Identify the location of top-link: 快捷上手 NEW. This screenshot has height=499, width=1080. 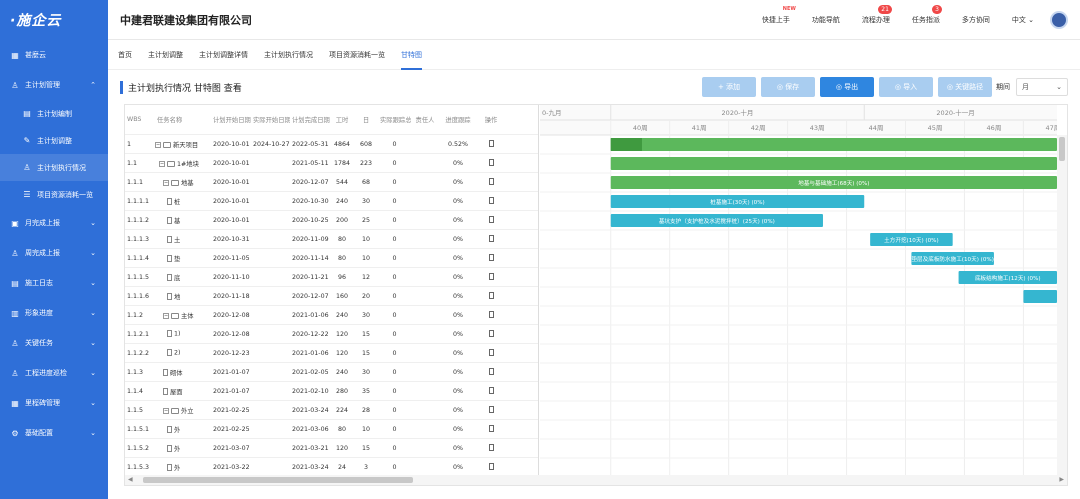
(779, 15).